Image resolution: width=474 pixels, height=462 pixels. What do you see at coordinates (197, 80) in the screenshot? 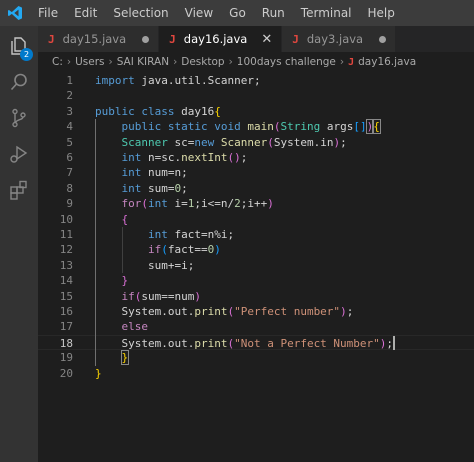
I see `code-token: java.util.Scanner;` at bounding box center [197, 80].